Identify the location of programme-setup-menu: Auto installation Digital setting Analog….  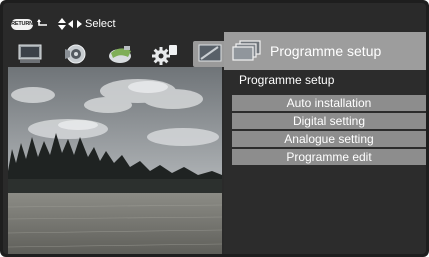
(329, 131).